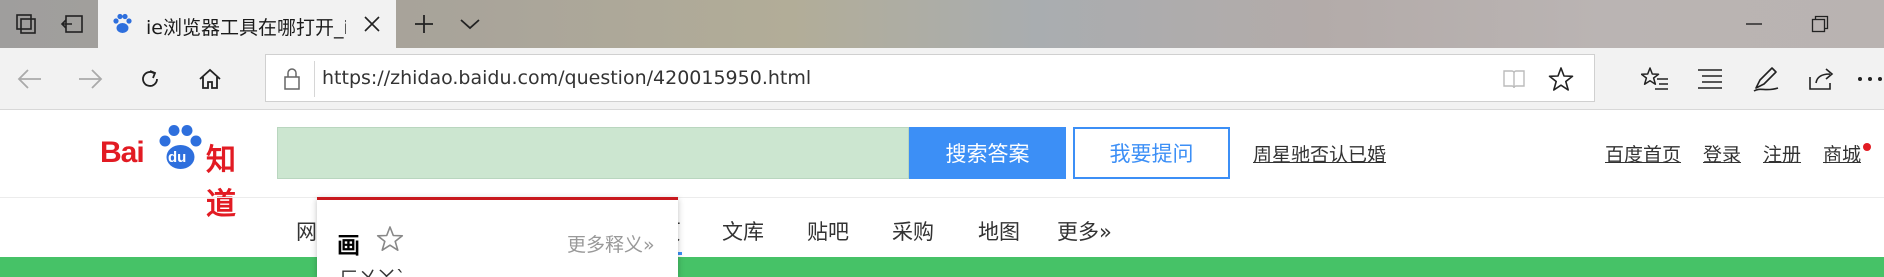 Image resolution: width=1884 pixels, height=277 pixels. Describe the element at coordinates (1820, 24) in the screenshot. I see `restore-icon` at that location.